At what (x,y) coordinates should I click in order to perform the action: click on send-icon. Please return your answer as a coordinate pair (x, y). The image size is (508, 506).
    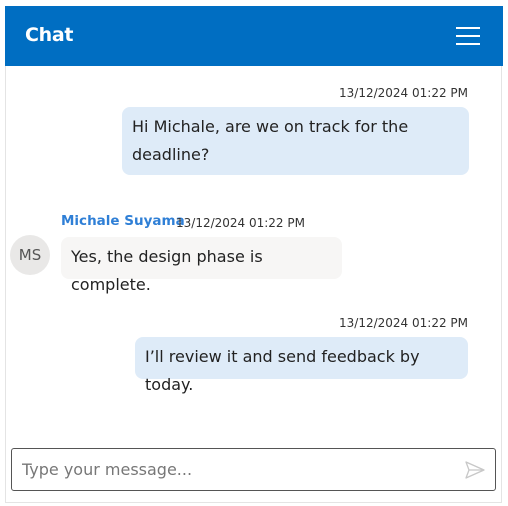
    Looking at the image, I should click on (475, 470).